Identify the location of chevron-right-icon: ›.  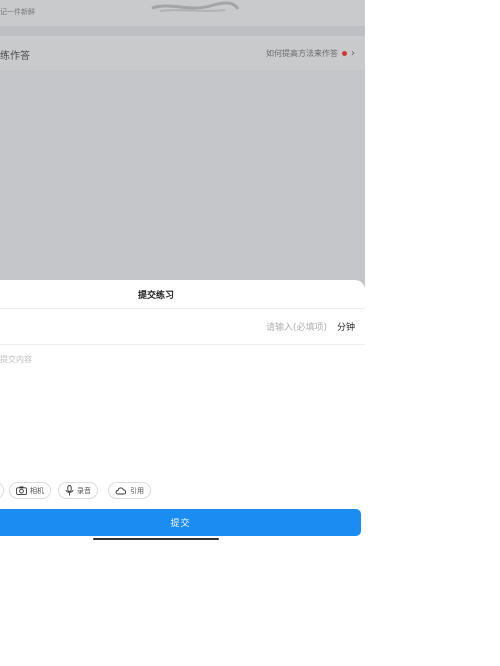
(353, 53).